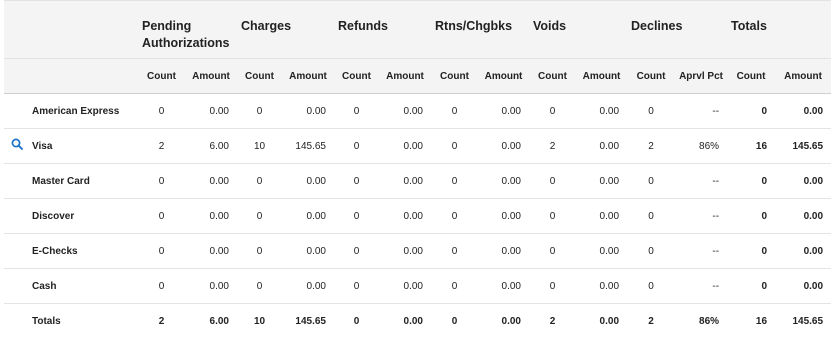 This screenshot has height=344, width=835. What do you see at coordinates (413, 322) in the screenshot?
I see `refunds-amount-total: 0.00` at bounding box center [413, 322].